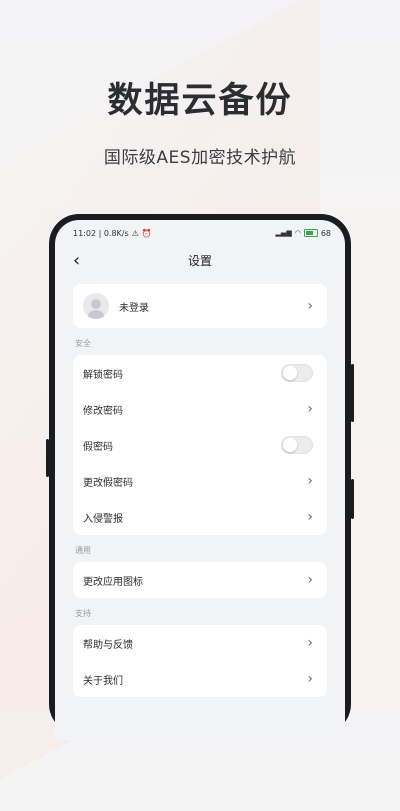 The width and height of the screenshot is (400, 811). What do you see at coordinates (200, 409) in the screenshot?
I see `change-password-row: 修改密码 ›` at bounding box center [200, 409].